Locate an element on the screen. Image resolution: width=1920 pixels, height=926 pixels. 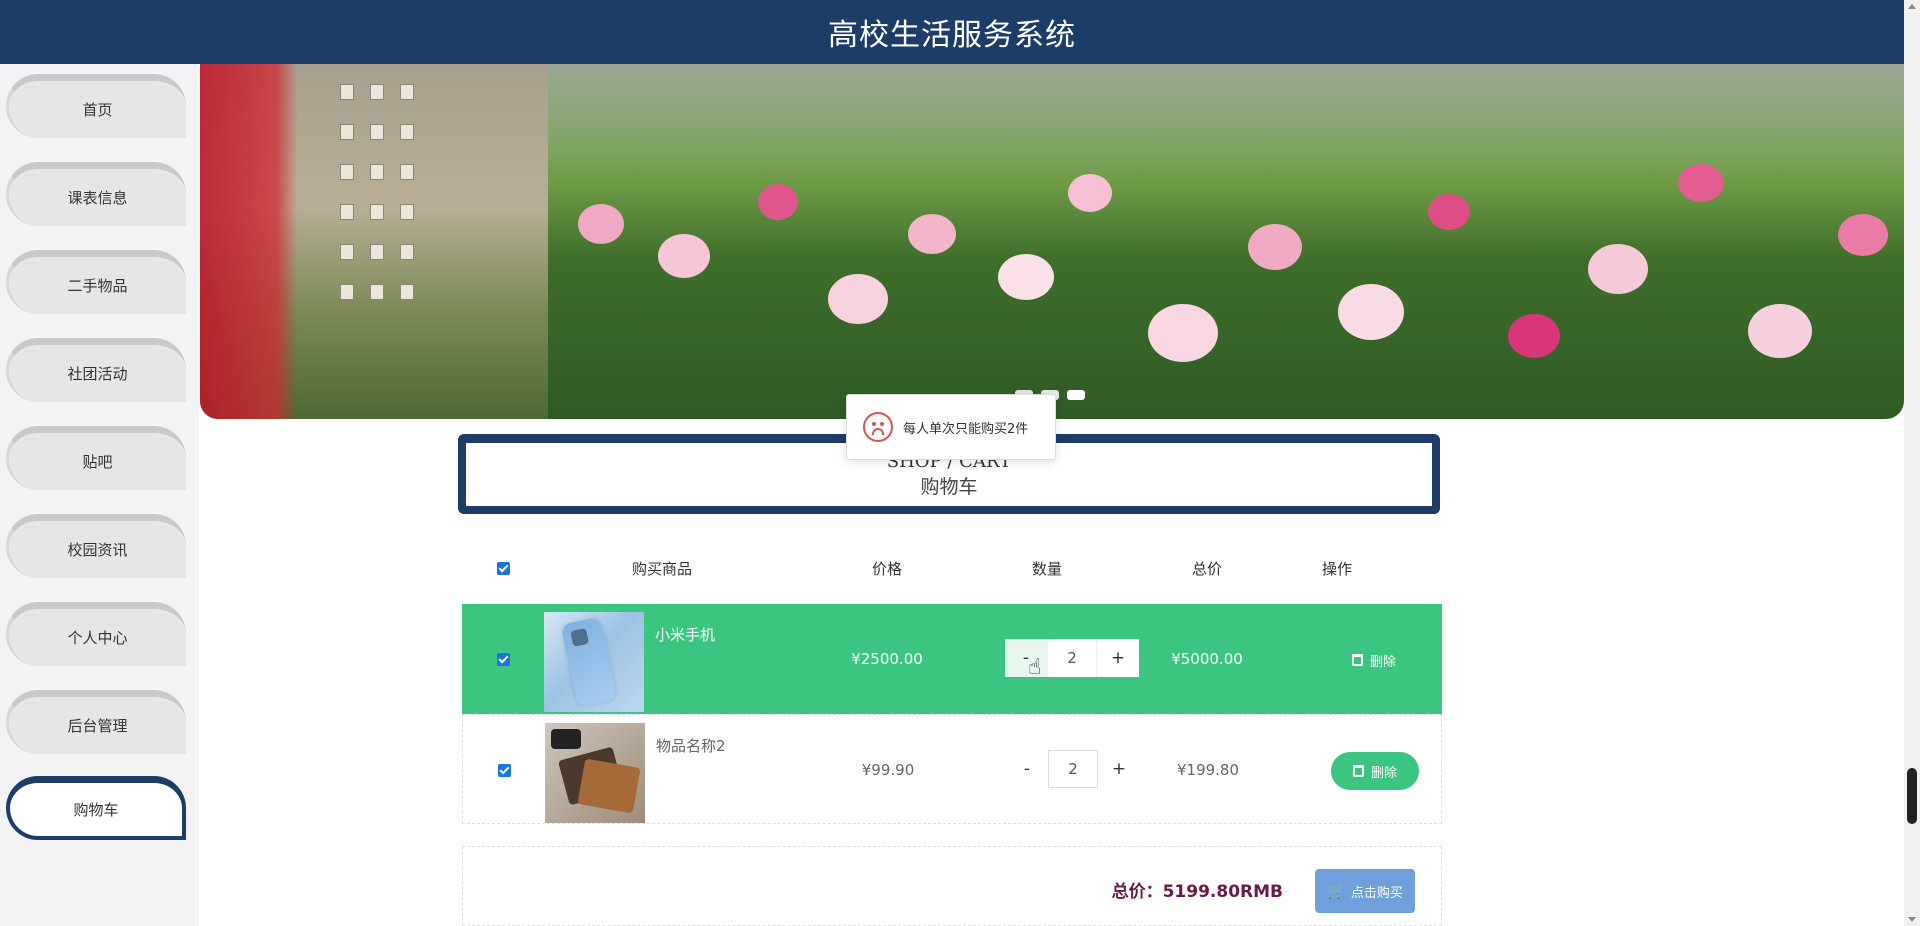
sidebar-item-admin: 后台管理 is located at coordinates (96, 722).